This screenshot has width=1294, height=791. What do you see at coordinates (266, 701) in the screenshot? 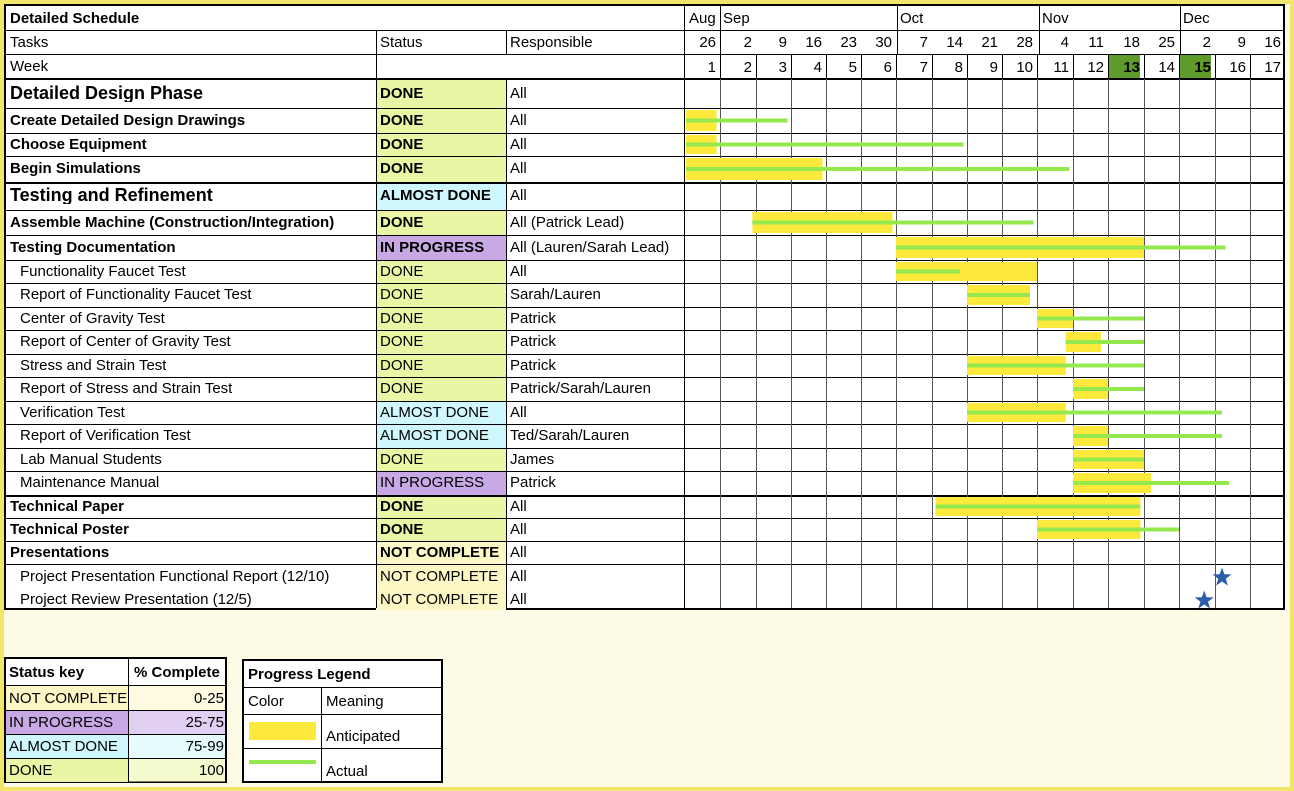
I see `legend-color-header: Color` at bounding box center [266, 701].